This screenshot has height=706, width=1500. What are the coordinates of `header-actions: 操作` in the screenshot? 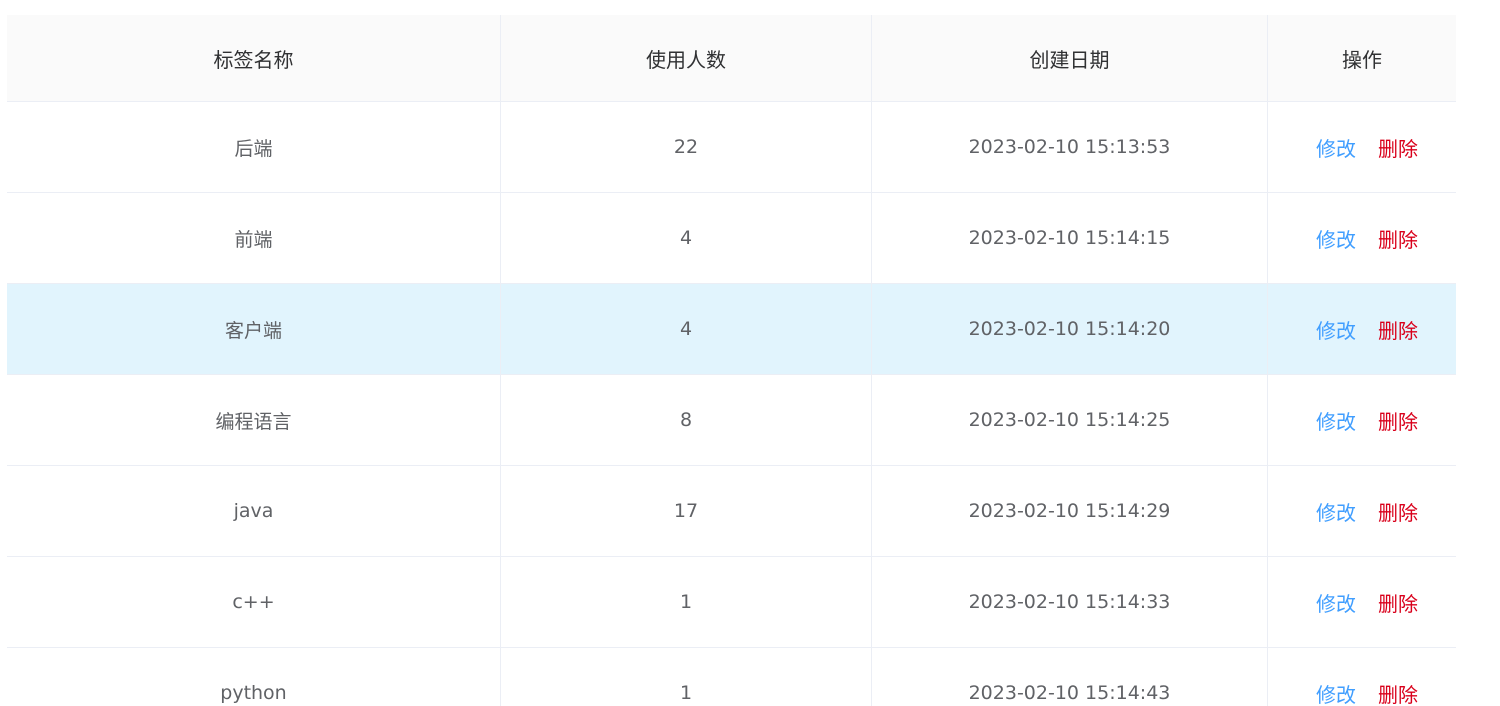 It's located at (1362, 59).